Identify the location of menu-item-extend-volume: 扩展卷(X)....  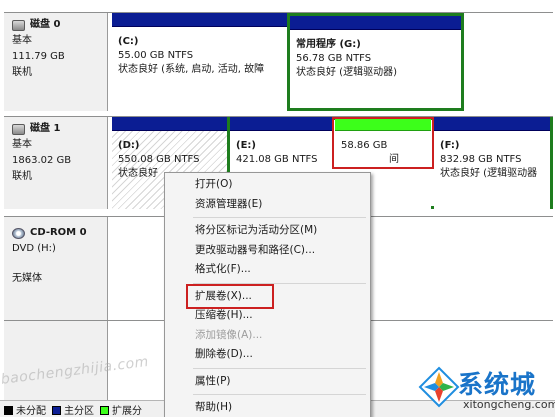
(267, 297).